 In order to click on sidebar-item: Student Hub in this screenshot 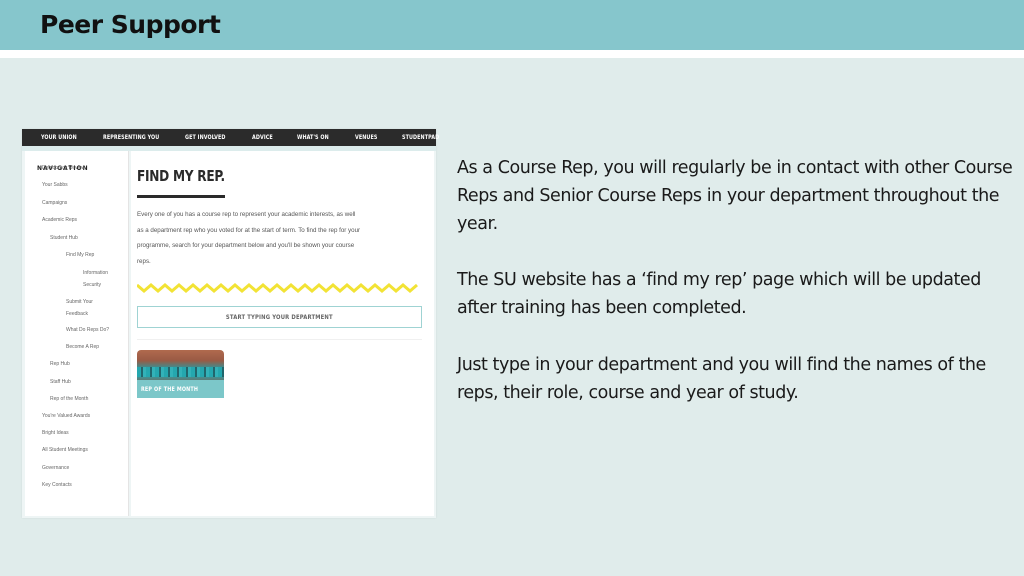, I will do `click(64, 238)`.